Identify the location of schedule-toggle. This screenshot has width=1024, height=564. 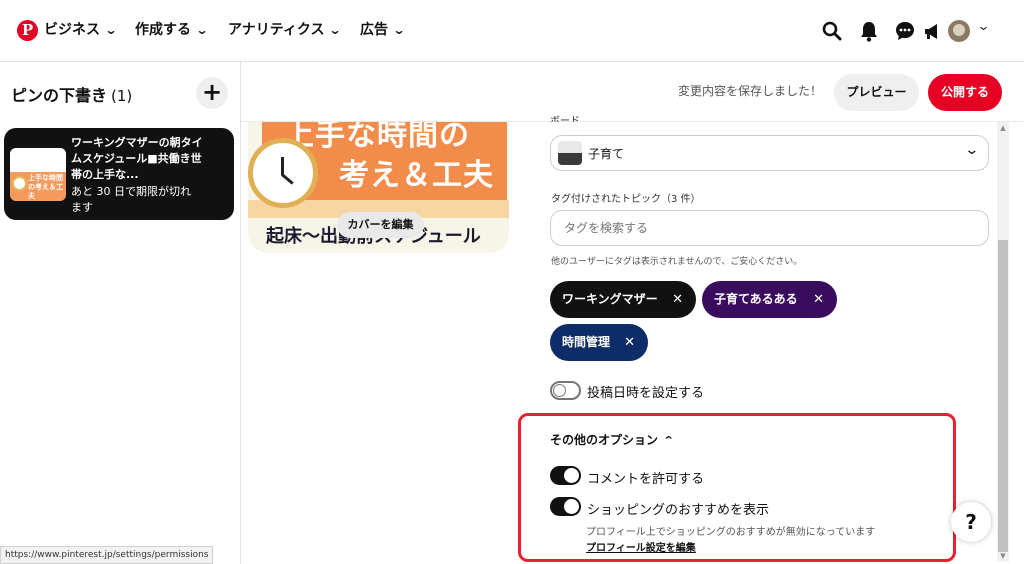
(565, 390).